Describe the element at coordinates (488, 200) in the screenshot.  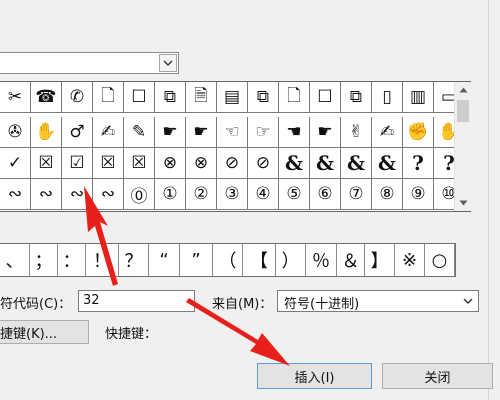
I see `dialog-edge` at that location.